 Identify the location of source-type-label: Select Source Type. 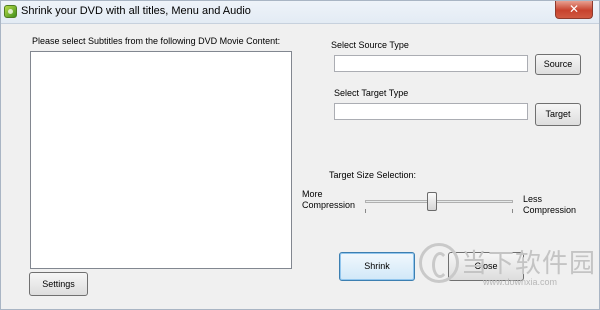
(370, 45).